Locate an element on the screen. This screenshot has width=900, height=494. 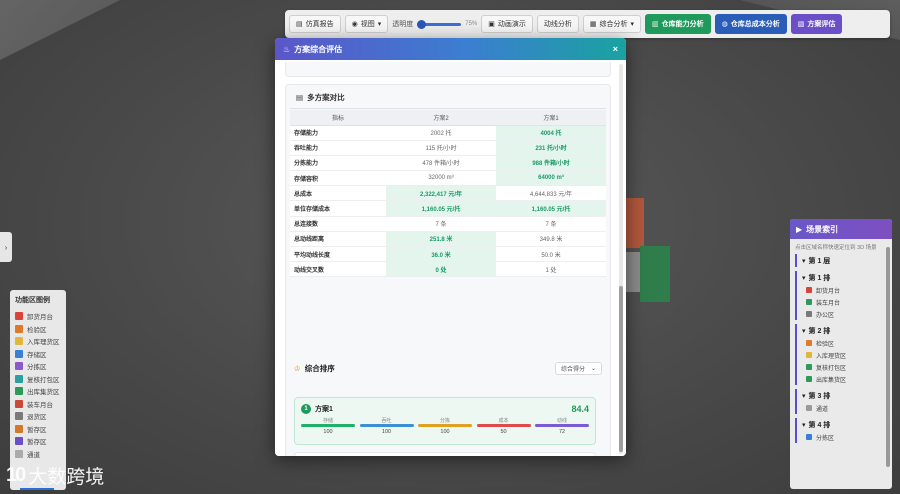
close-button: × is located at coordinates (615, 49).